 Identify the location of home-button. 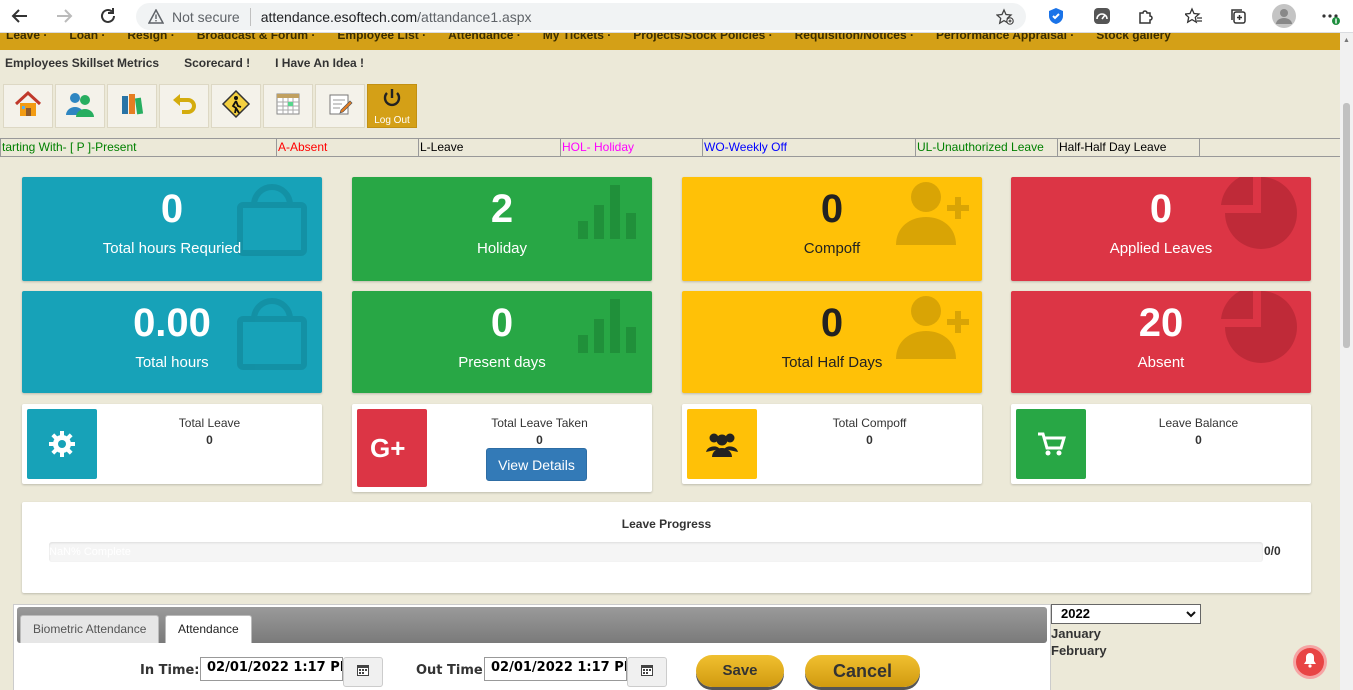
(28, 106).